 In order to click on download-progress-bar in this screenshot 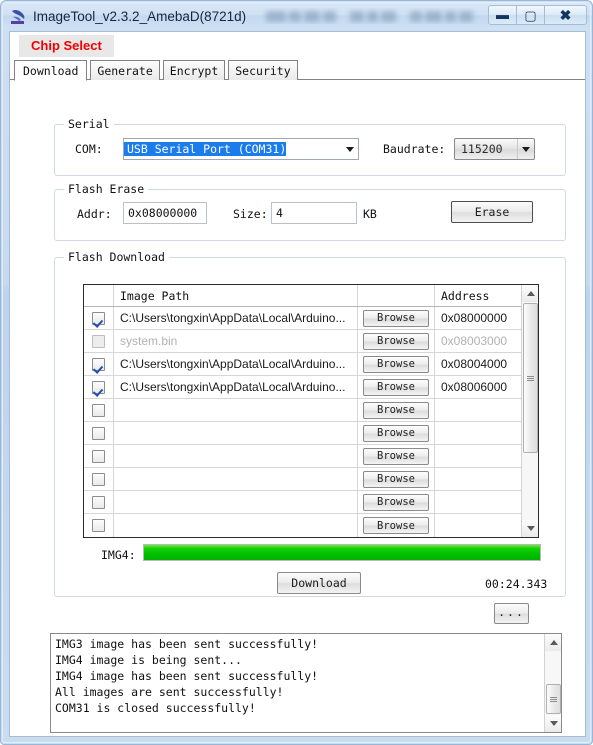, I will do `click(342, 552)`.